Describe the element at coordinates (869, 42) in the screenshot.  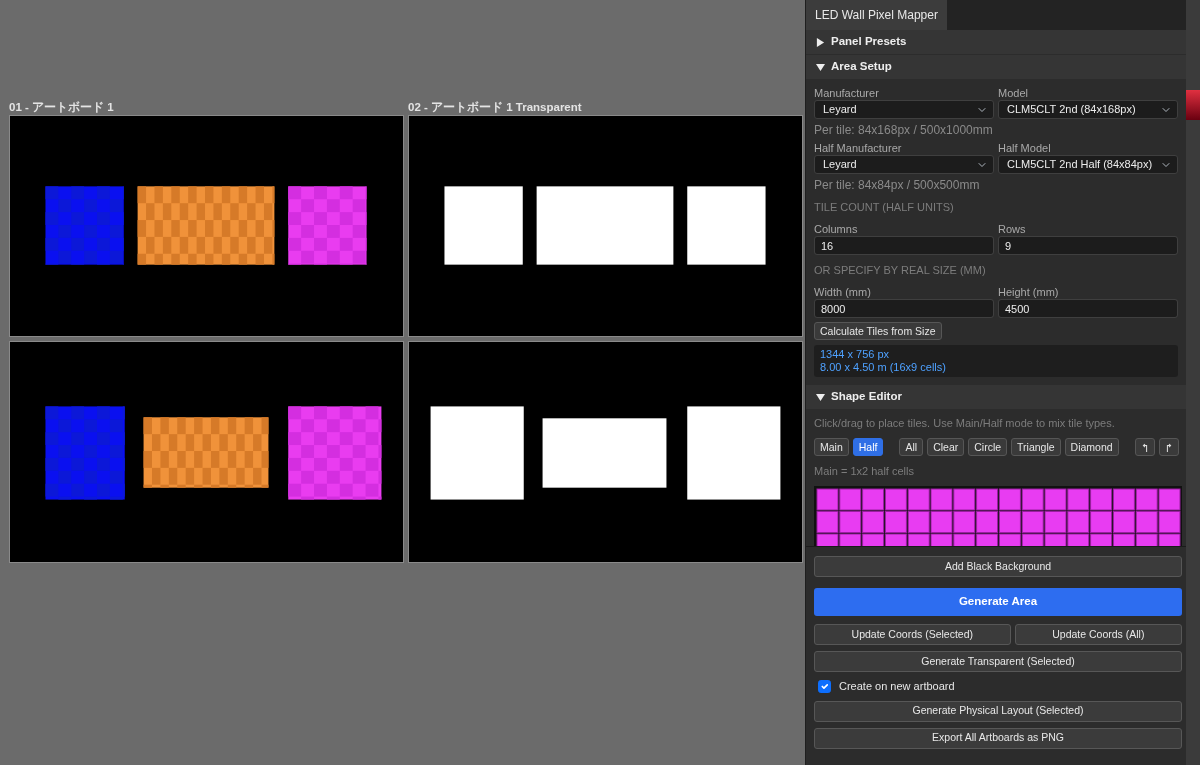
I see `section-title: Panel Presets` at that location.